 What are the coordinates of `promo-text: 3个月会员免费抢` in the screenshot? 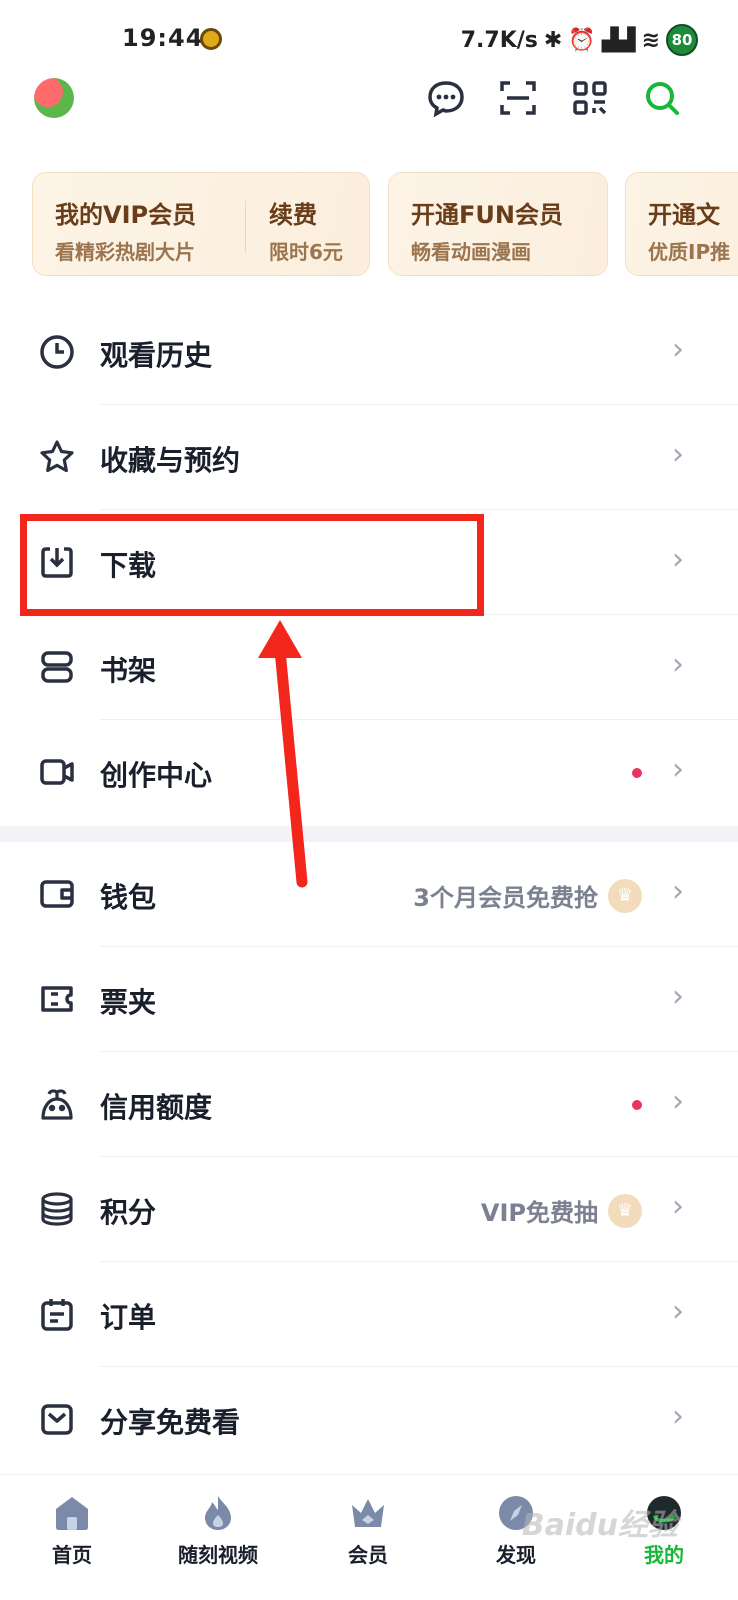 It's located at (505, 898).